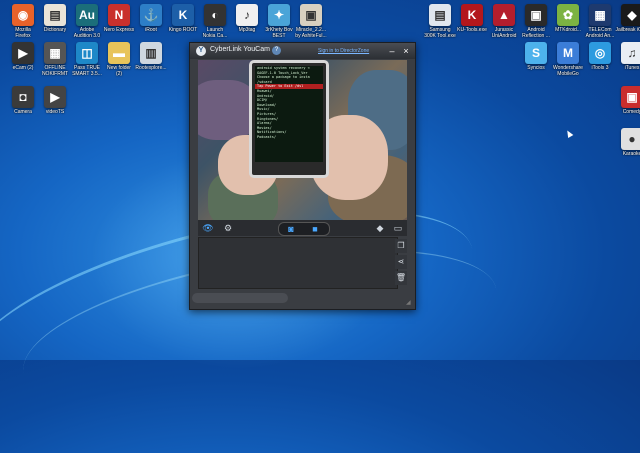  I want to click on app-icon: ◉, so click(23, 15).